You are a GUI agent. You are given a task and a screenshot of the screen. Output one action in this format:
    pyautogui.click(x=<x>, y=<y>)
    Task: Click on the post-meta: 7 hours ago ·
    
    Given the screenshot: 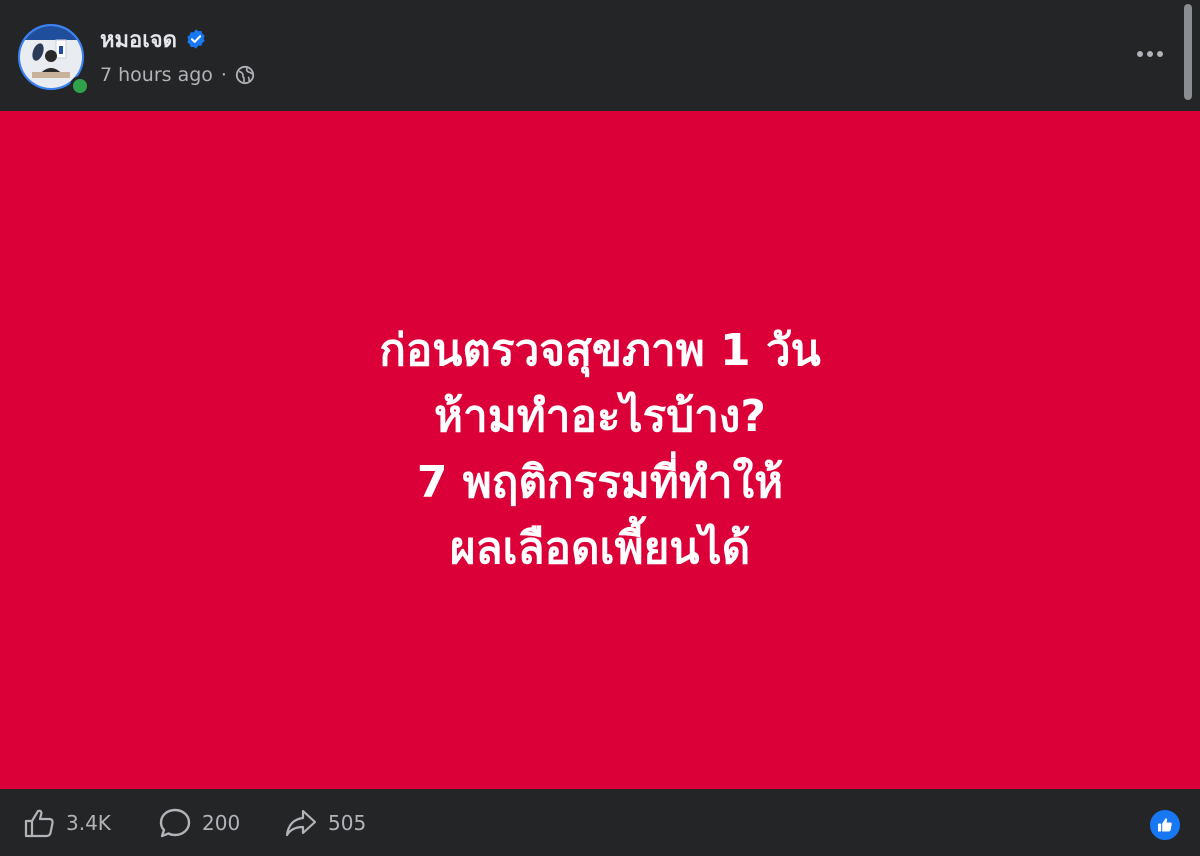 What is the action you would take?
    pyautogui.click(x=177, y=75)
    